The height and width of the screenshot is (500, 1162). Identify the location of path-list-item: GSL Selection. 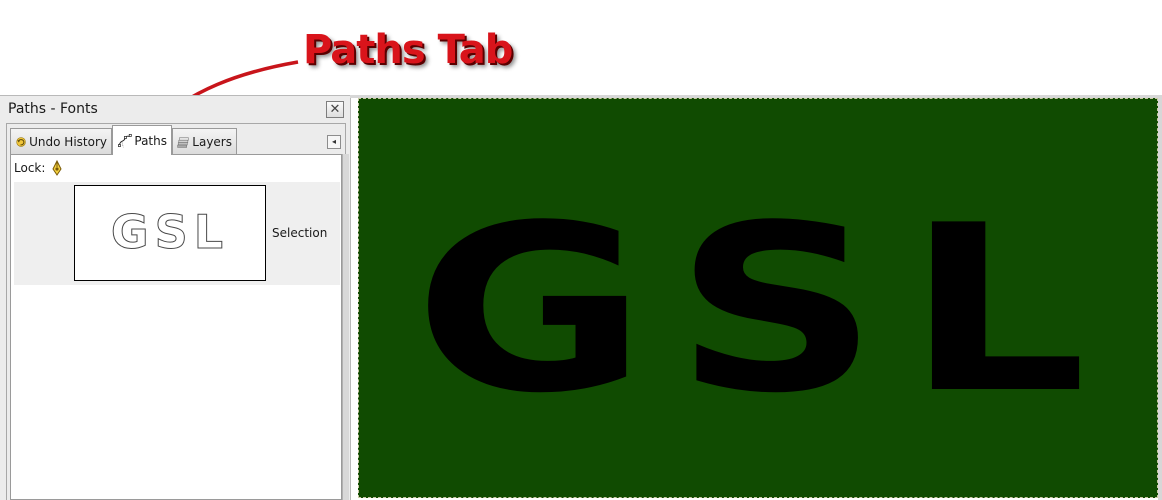
(177, 233).